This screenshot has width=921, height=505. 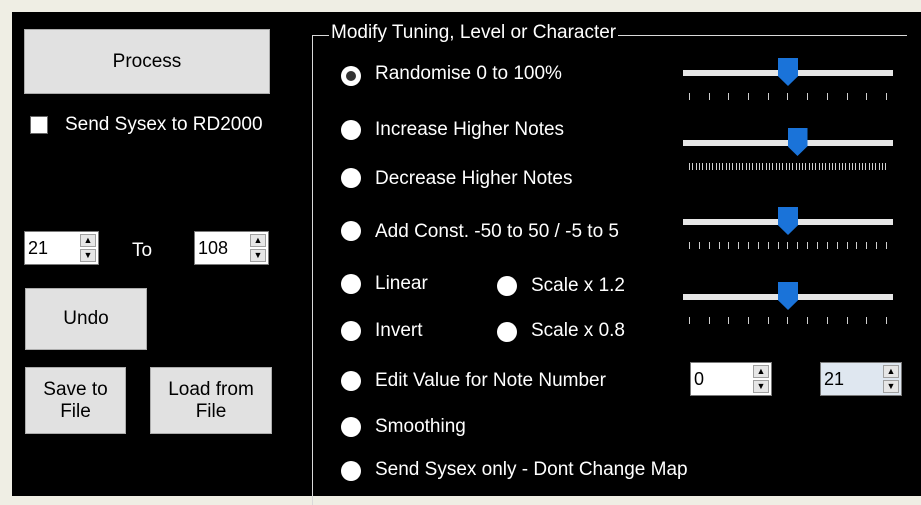 I want to click on smoothing-label: Smoothing, so click(x=420, y=426).